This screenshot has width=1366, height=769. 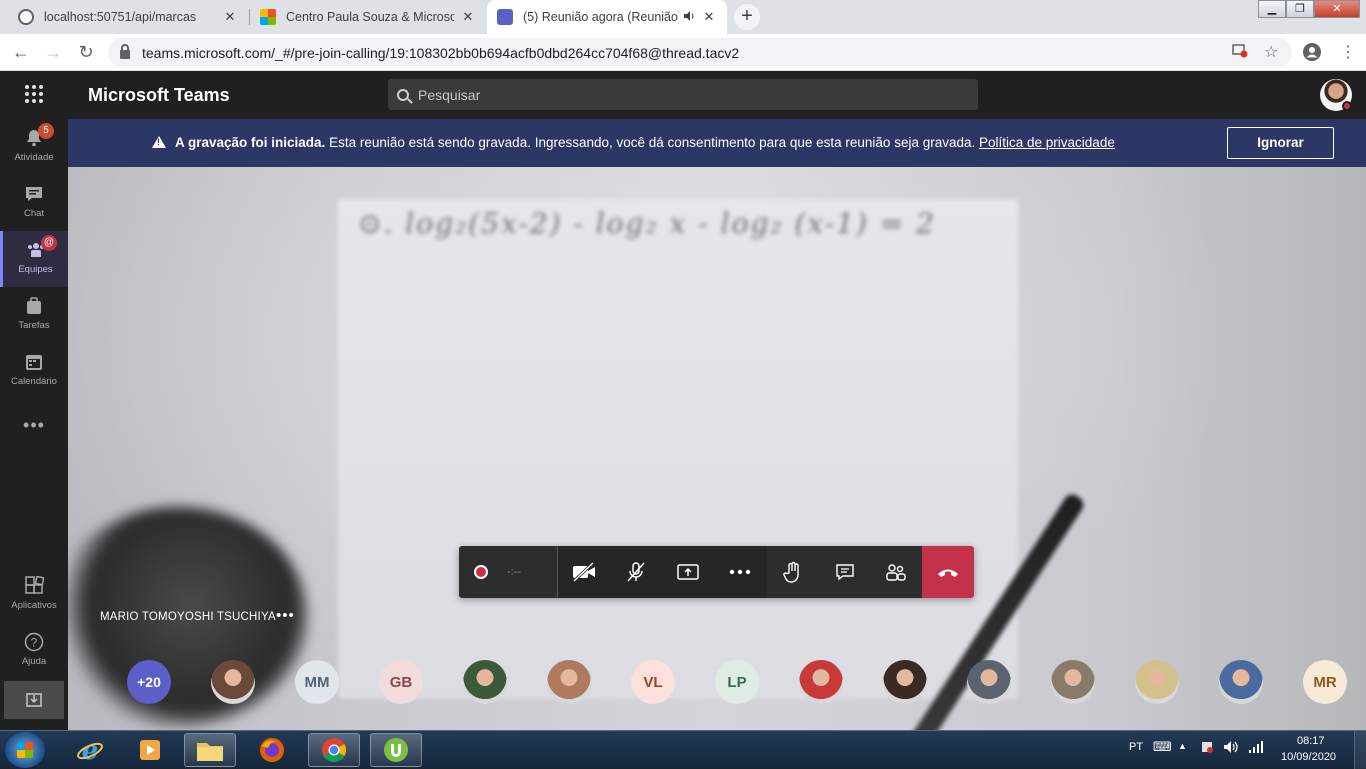 I want to click on tray-expand-icon: ▲, so click(x=1182, y=746).